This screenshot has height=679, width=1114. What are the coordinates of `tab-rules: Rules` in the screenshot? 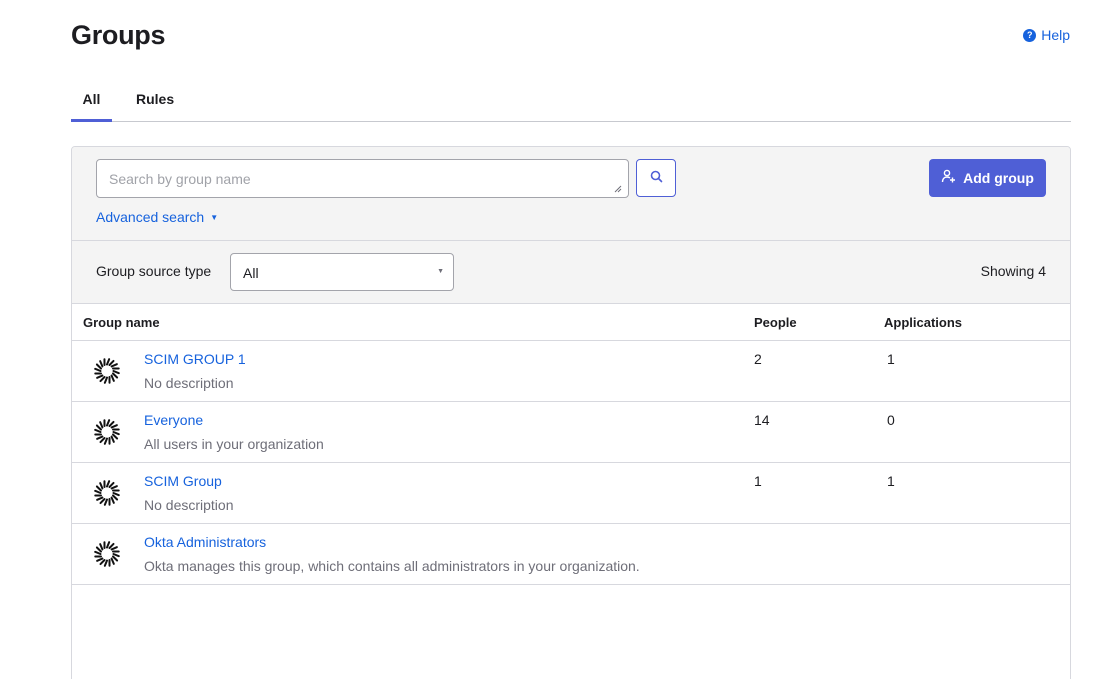 It's located at (155, 101).